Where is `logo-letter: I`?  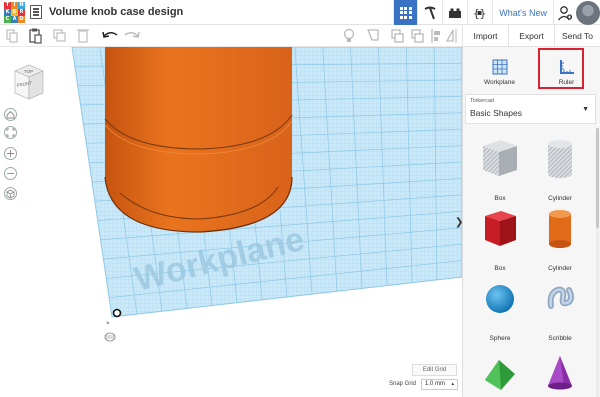
logo-letter: I is located at coordinates (14, 5).